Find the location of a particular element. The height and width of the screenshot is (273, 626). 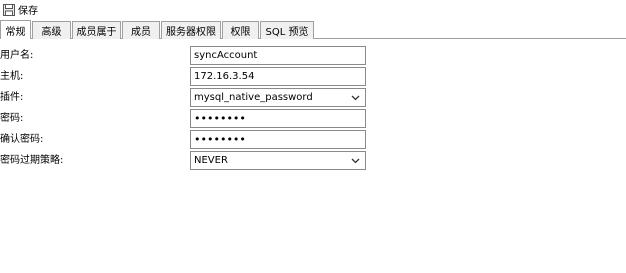

tab-sql-preview-label: SQL 预览 is located at coordinates (287, 32).